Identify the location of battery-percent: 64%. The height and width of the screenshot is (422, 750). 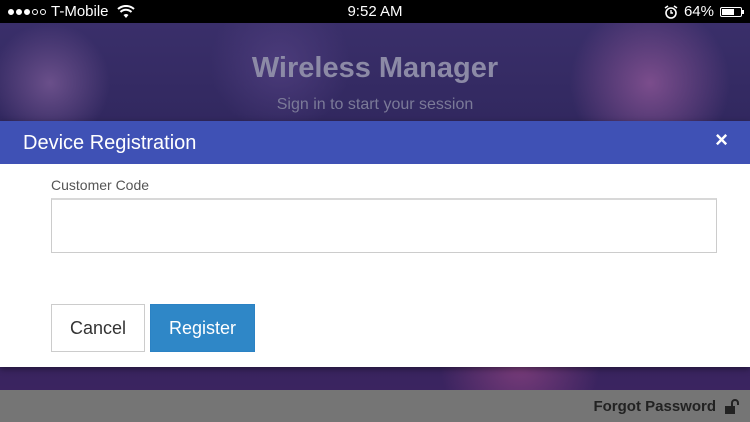
(698, 11).